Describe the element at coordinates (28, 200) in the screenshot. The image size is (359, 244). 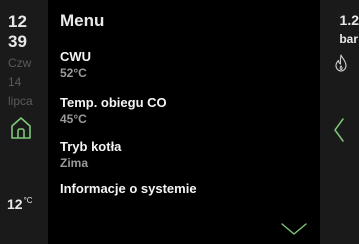
I see `temperature-unit: °C` at that location.